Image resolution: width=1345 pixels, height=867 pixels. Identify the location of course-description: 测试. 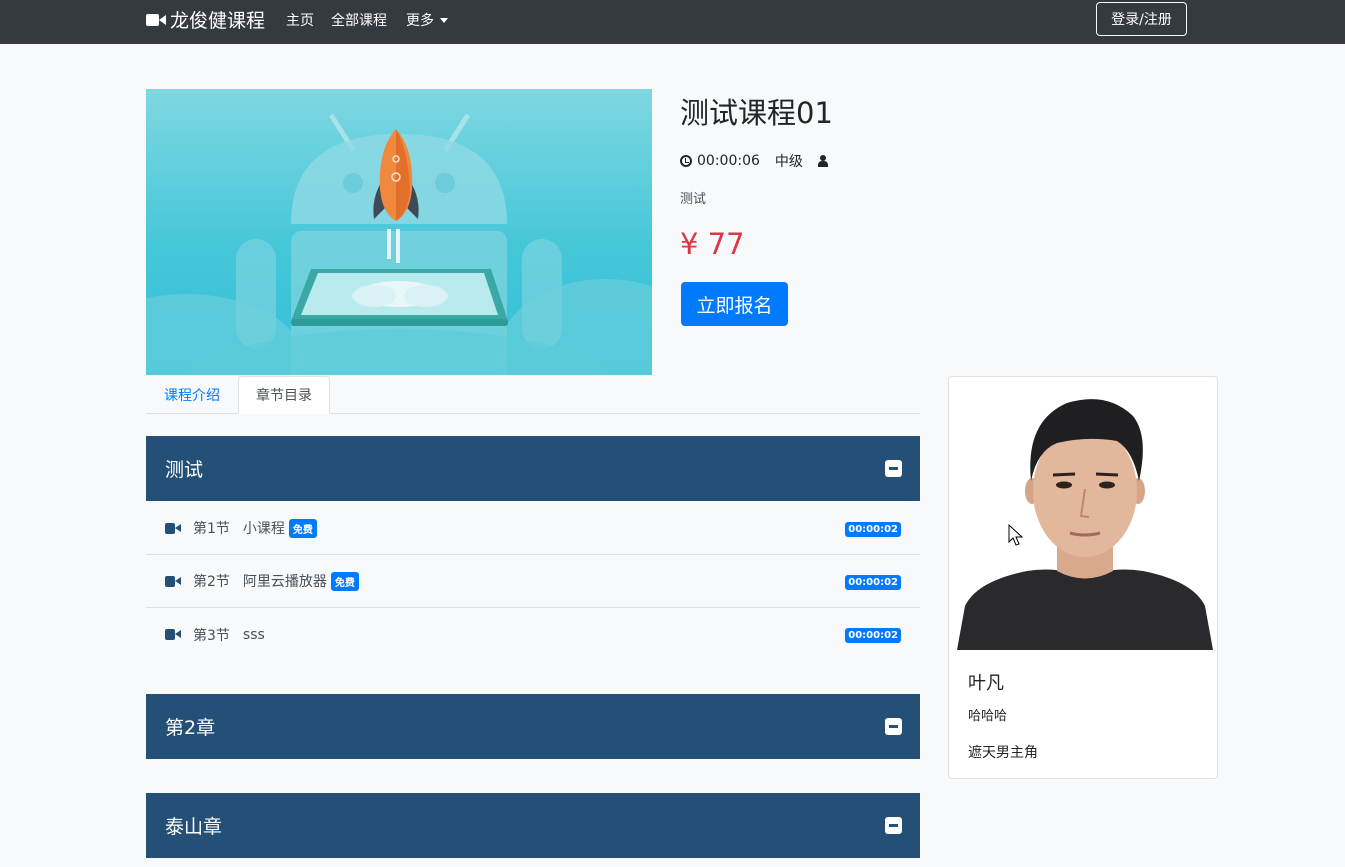
(693, 199).